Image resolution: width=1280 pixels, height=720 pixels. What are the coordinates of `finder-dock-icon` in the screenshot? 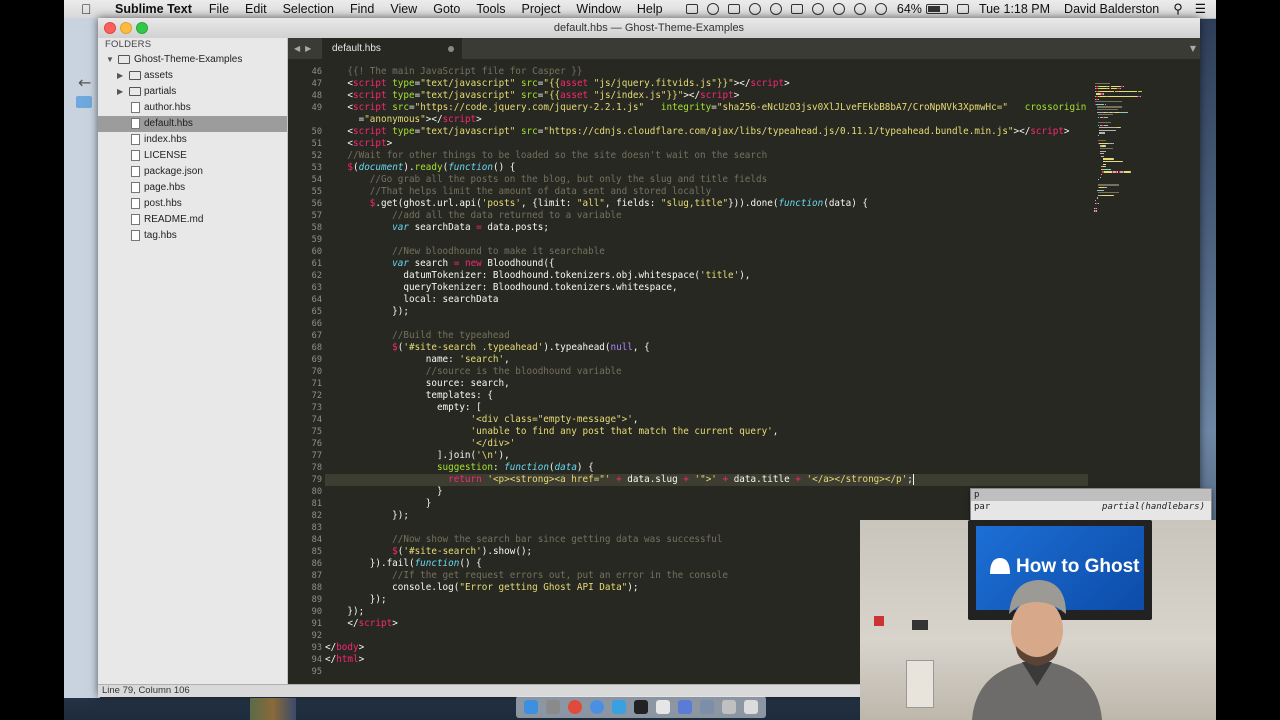 It's located at (531, 707).